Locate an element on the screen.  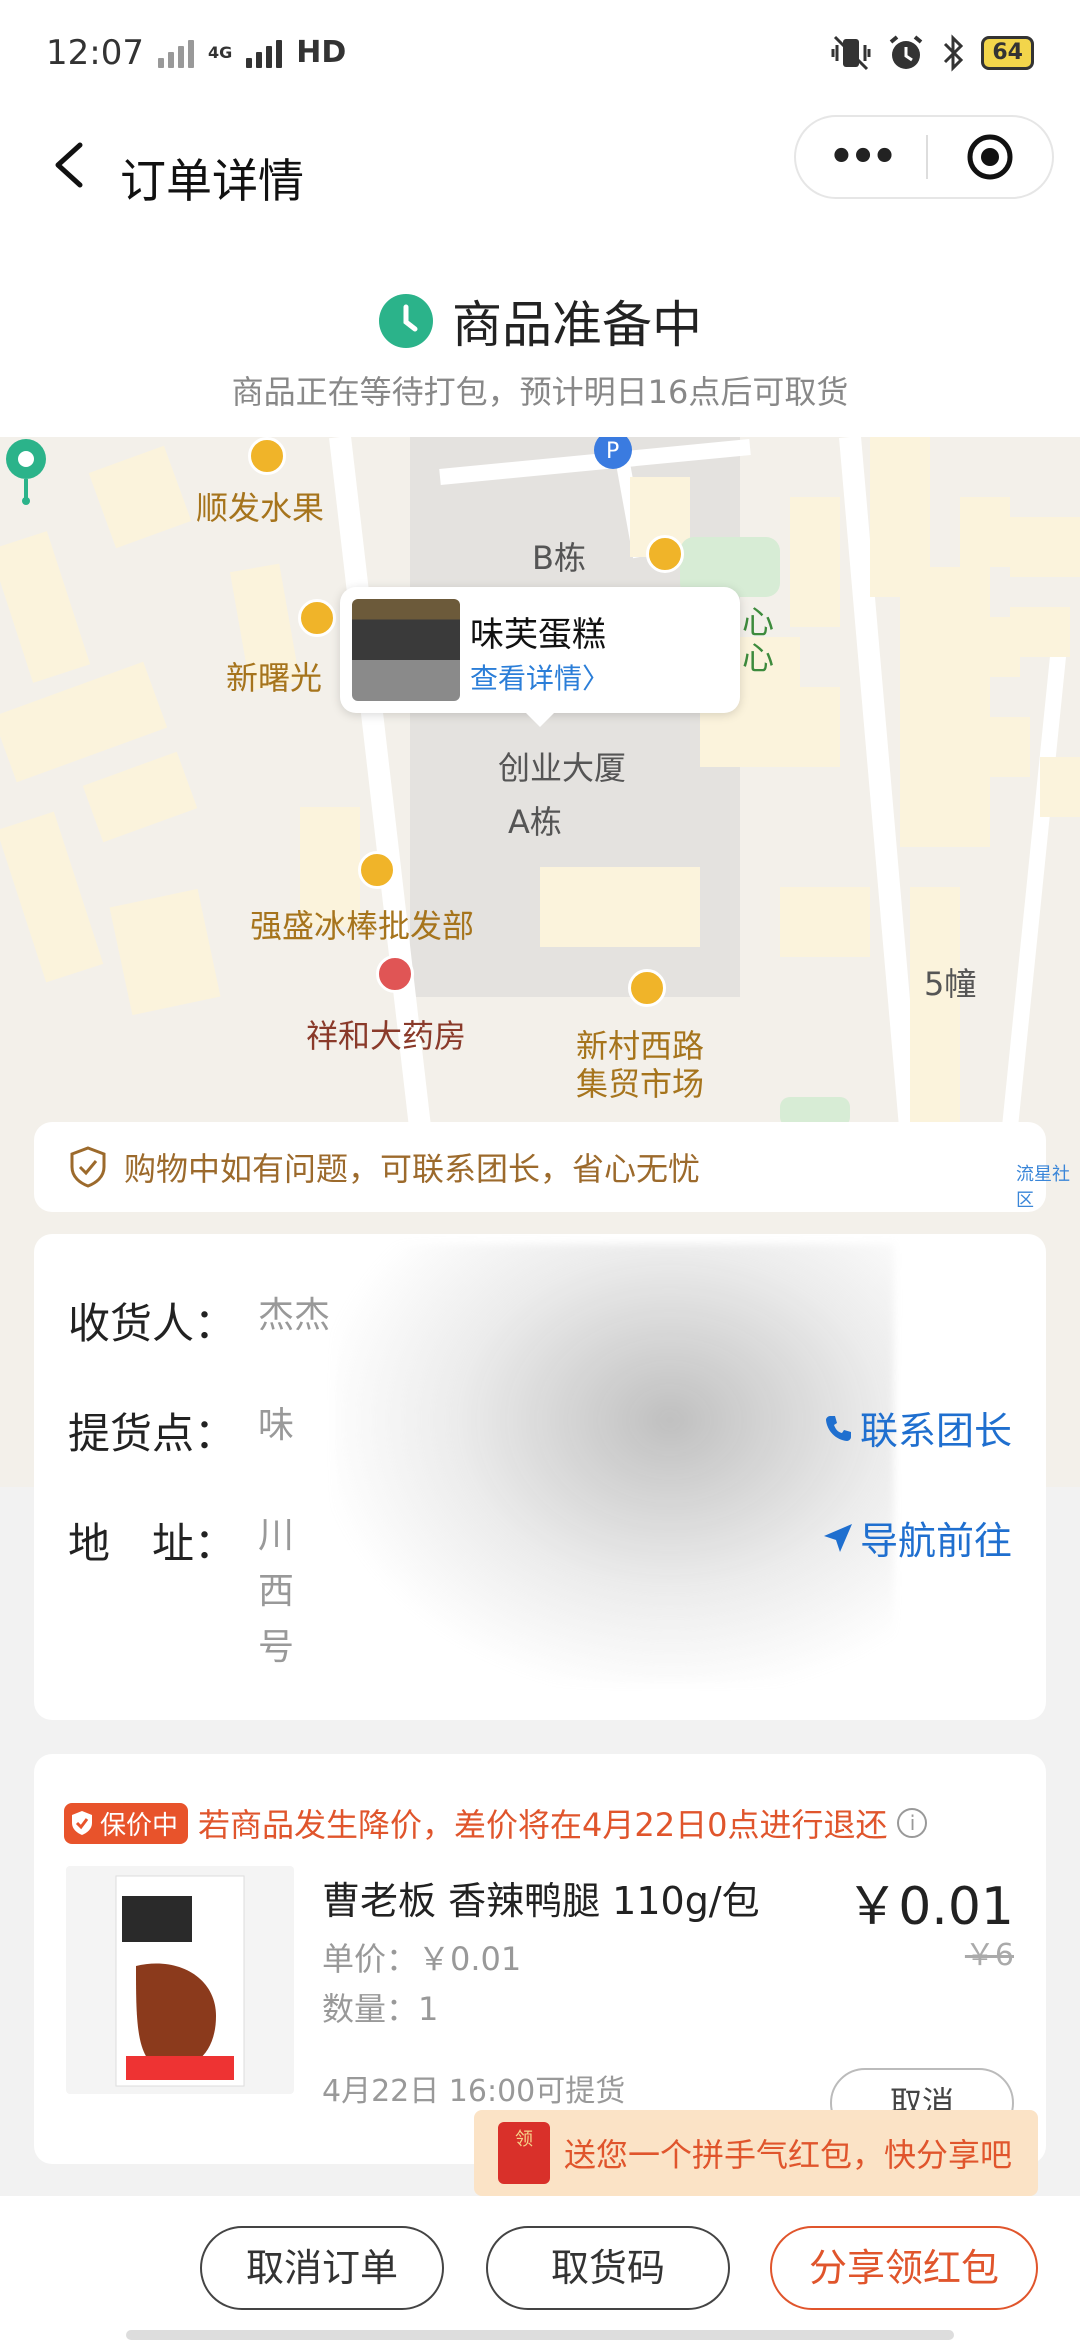
map-label-market-2: 集贸市场 is located at coordinates (640, 1084).